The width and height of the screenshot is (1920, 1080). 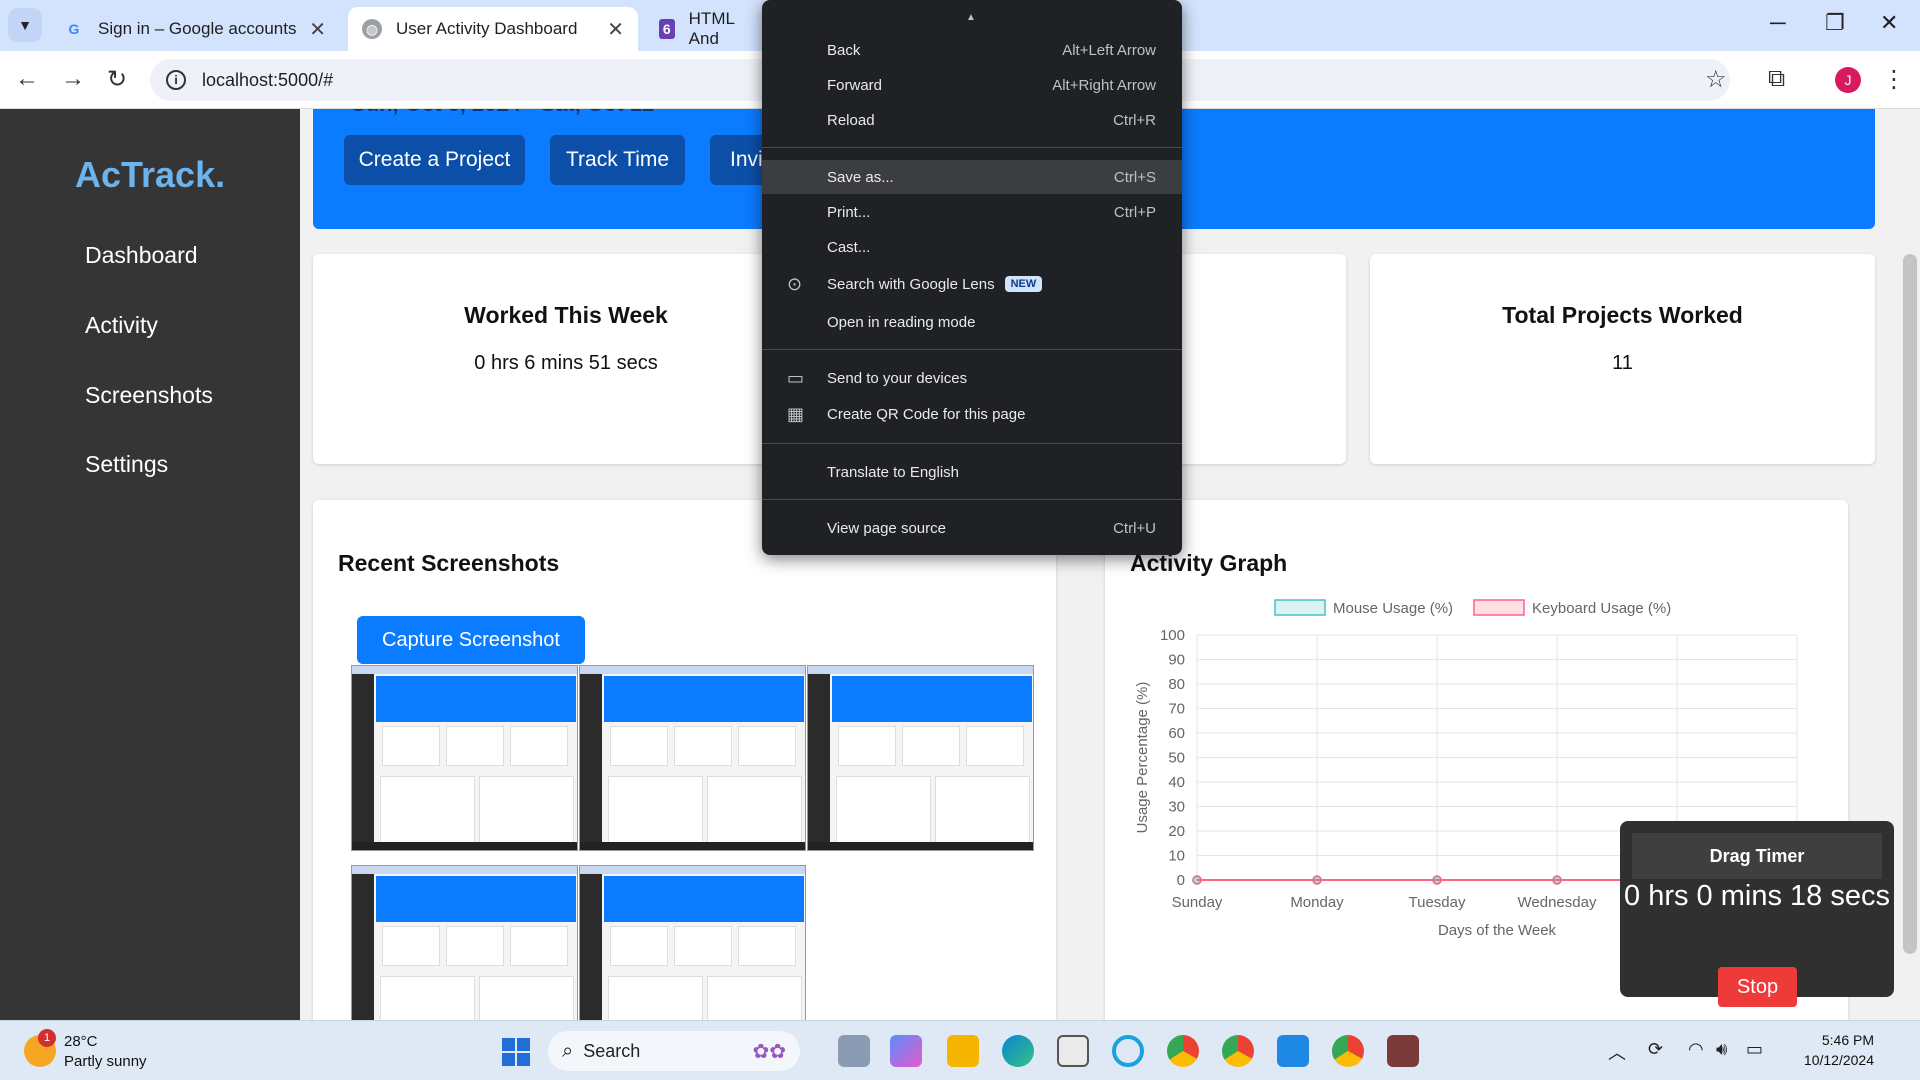 What do you see at coordinates (906, 1051) in the screenshot?
I see `copilot-icon` at bounding box center [906, 1051].